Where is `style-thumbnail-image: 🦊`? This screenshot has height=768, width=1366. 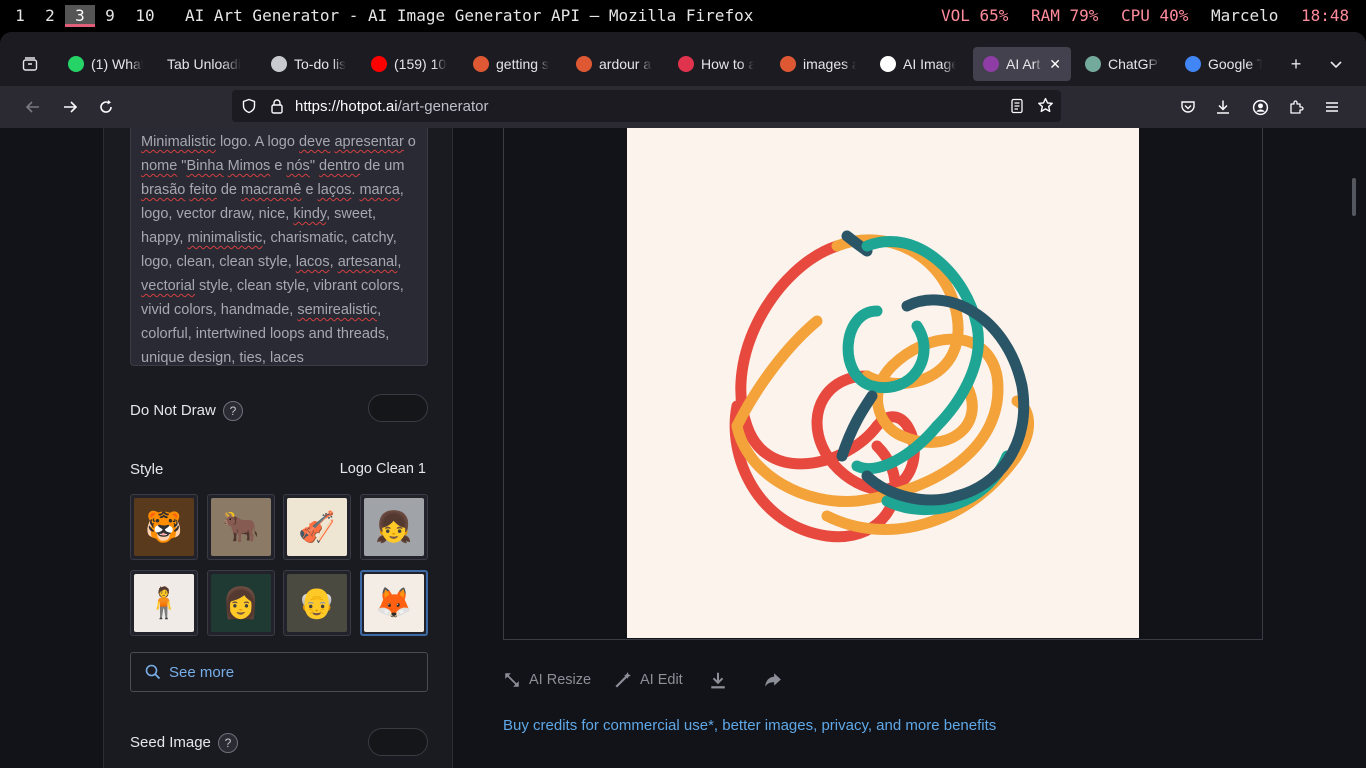 style-thumbnail-image: 🦊 is located at coordinates (394, 603).